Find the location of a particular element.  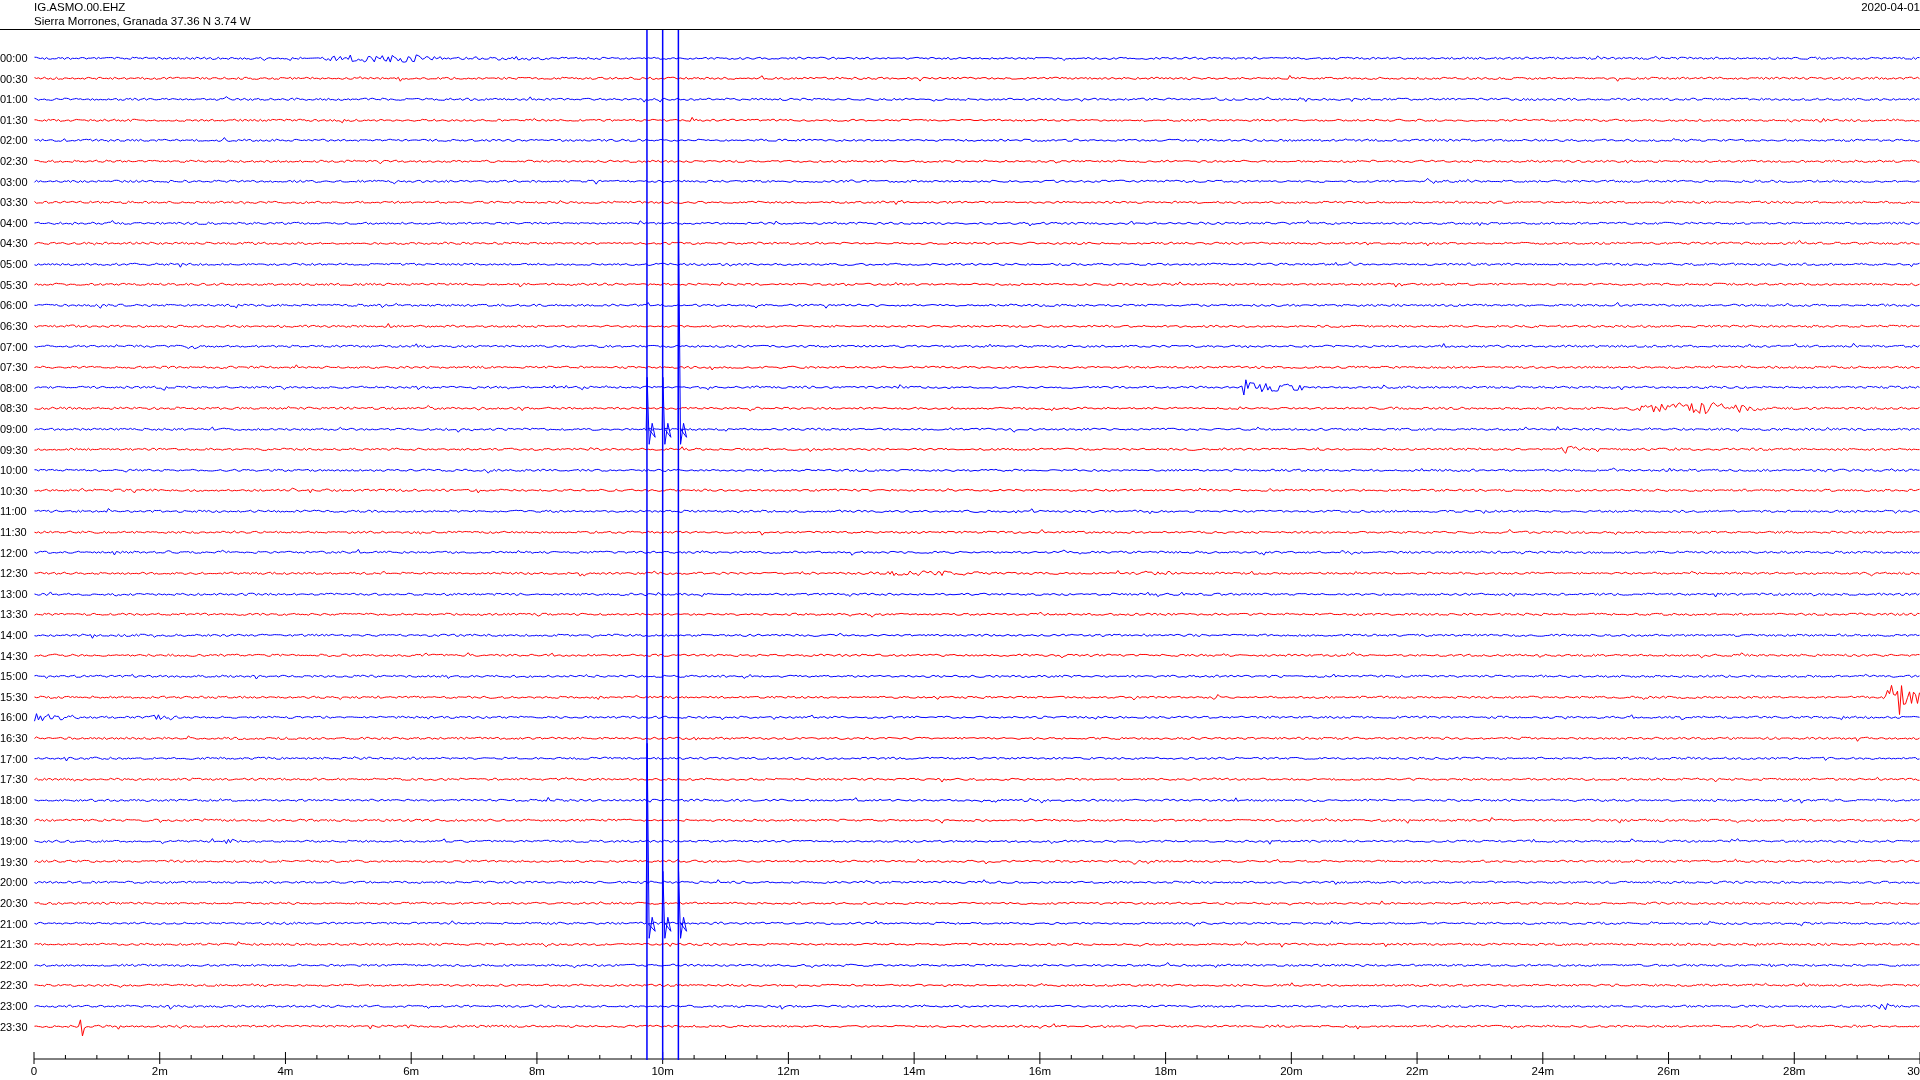

time-label: 00:00 is located at coordinates (14, 58).